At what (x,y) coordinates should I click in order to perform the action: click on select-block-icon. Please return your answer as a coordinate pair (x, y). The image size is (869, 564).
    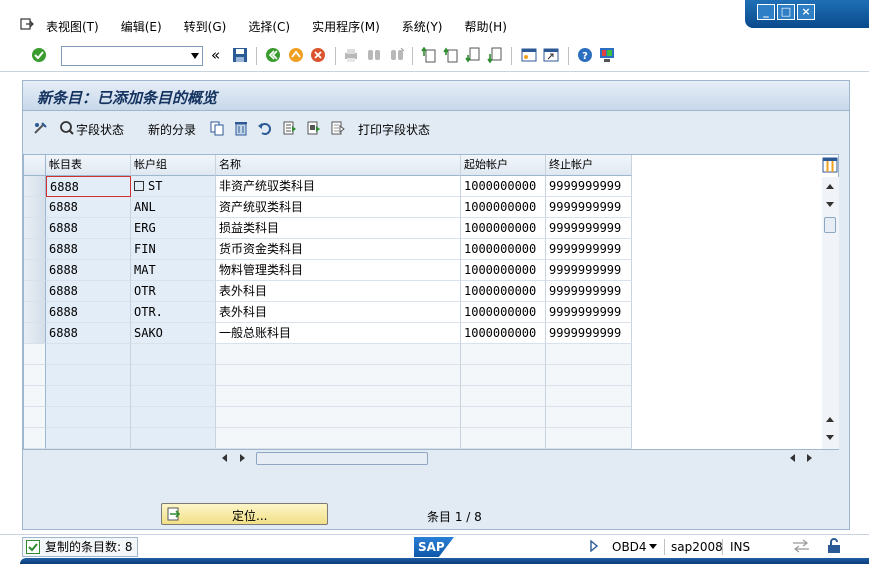
    Looking at the image, I should click on (314, 128).